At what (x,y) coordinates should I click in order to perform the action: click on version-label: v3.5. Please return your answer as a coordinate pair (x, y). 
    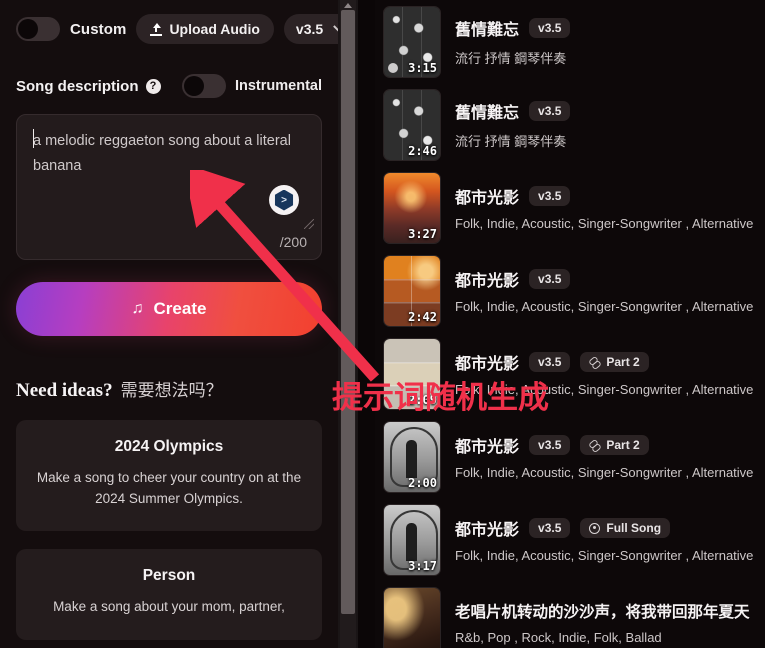
    Looking at the image, I should click on (309, 29).